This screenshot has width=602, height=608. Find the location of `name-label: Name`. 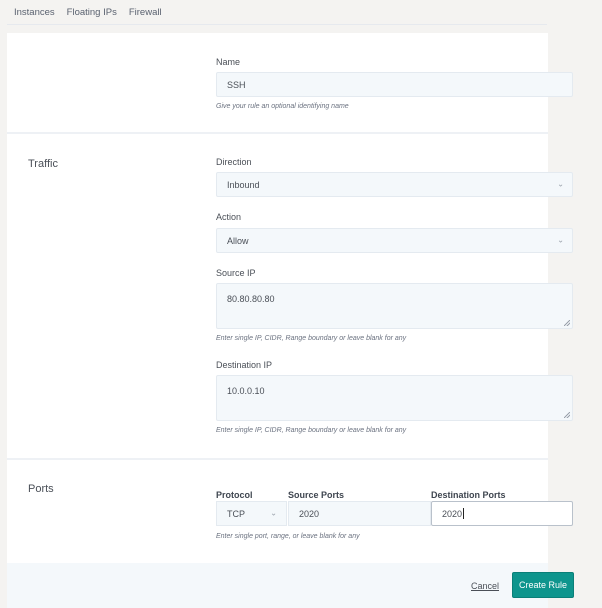

name-label: Name is located at coordinates (228, 62).